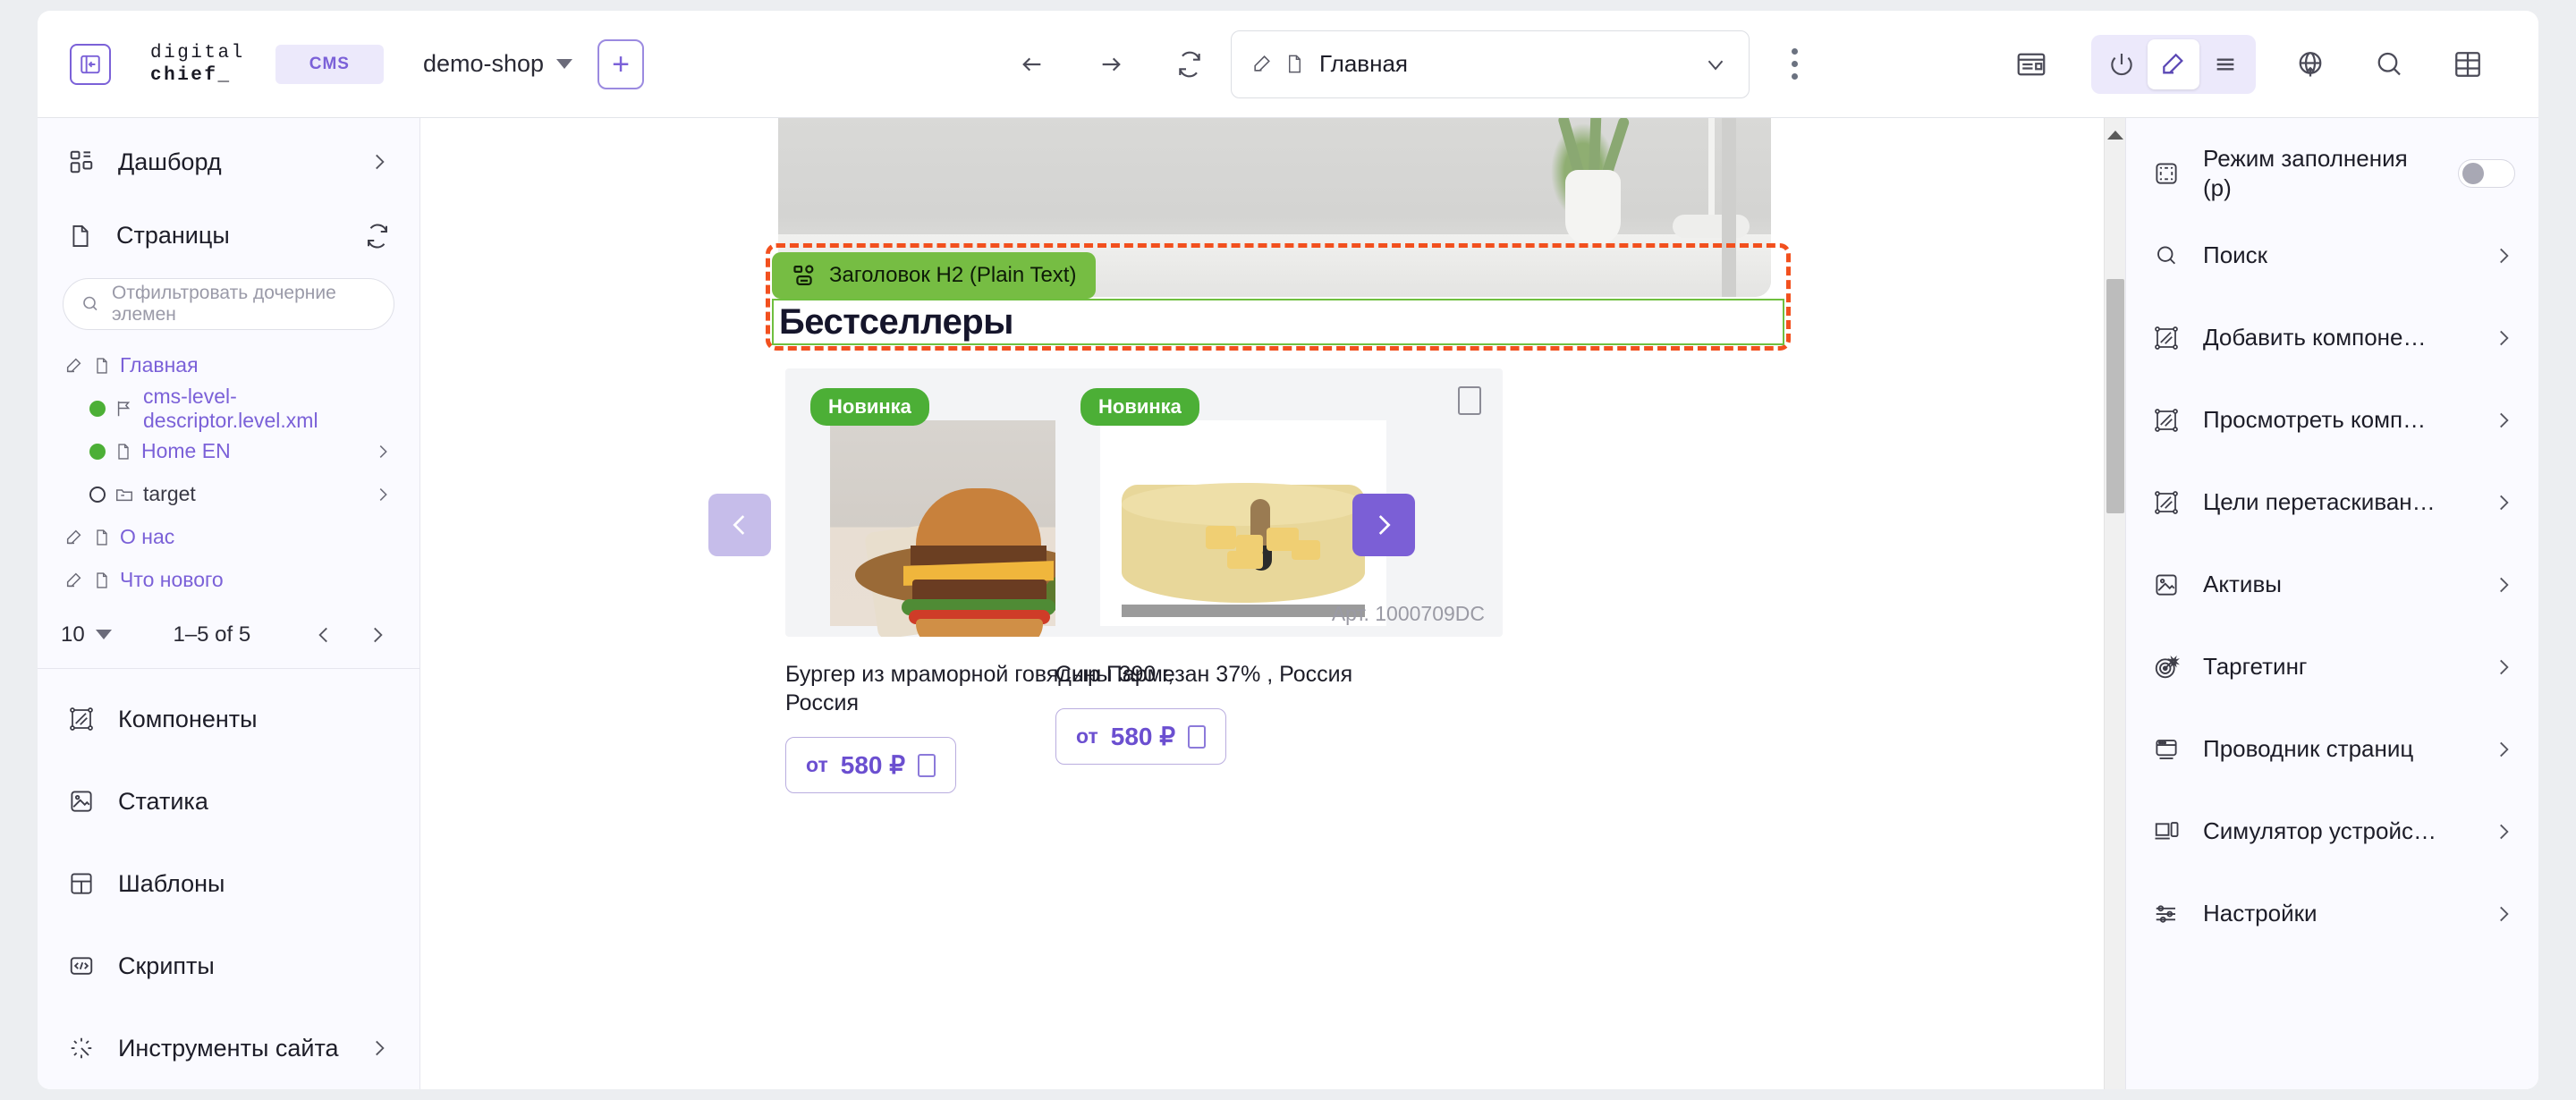 The image size is (2576, 1100). I want to click on arrow-left-icon, so click(1032, 64).